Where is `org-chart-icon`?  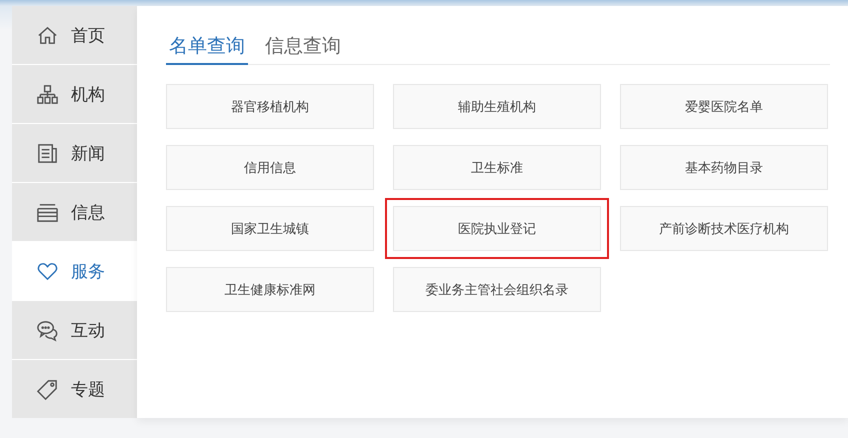 org-chart-icon is located at coordinates (47, 94).